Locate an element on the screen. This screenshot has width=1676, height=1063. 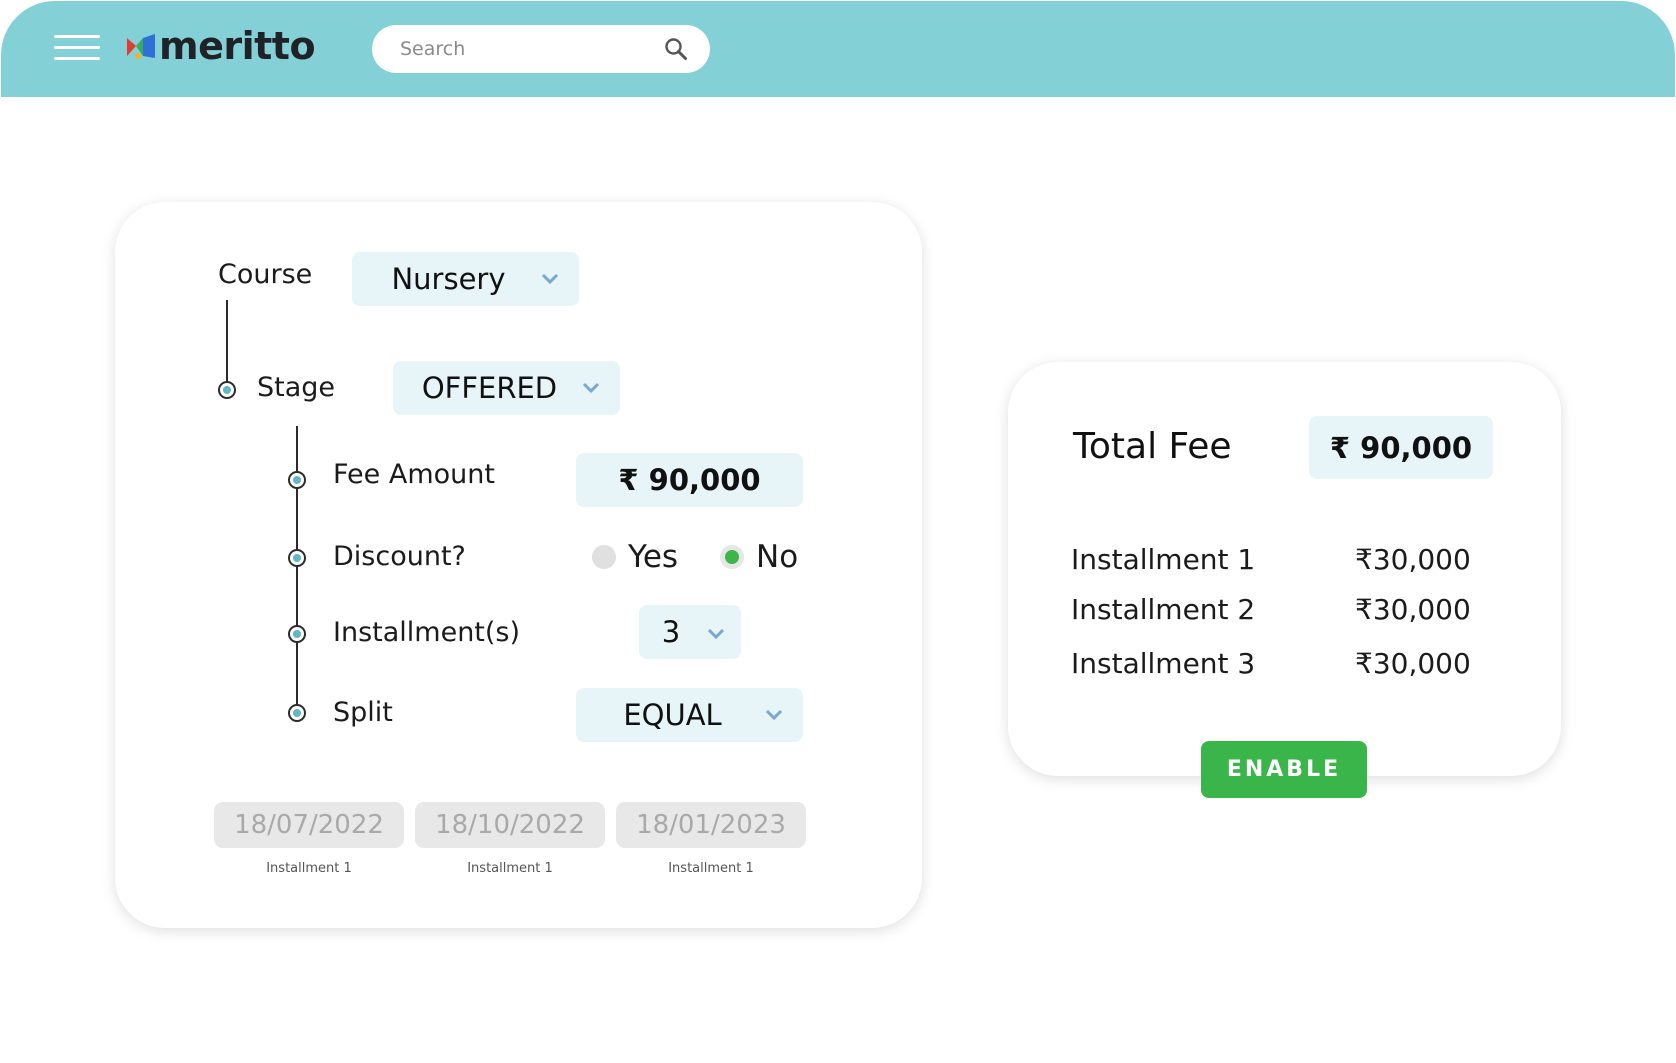
discount-label: Discount? is located at coordinates (399, 556).